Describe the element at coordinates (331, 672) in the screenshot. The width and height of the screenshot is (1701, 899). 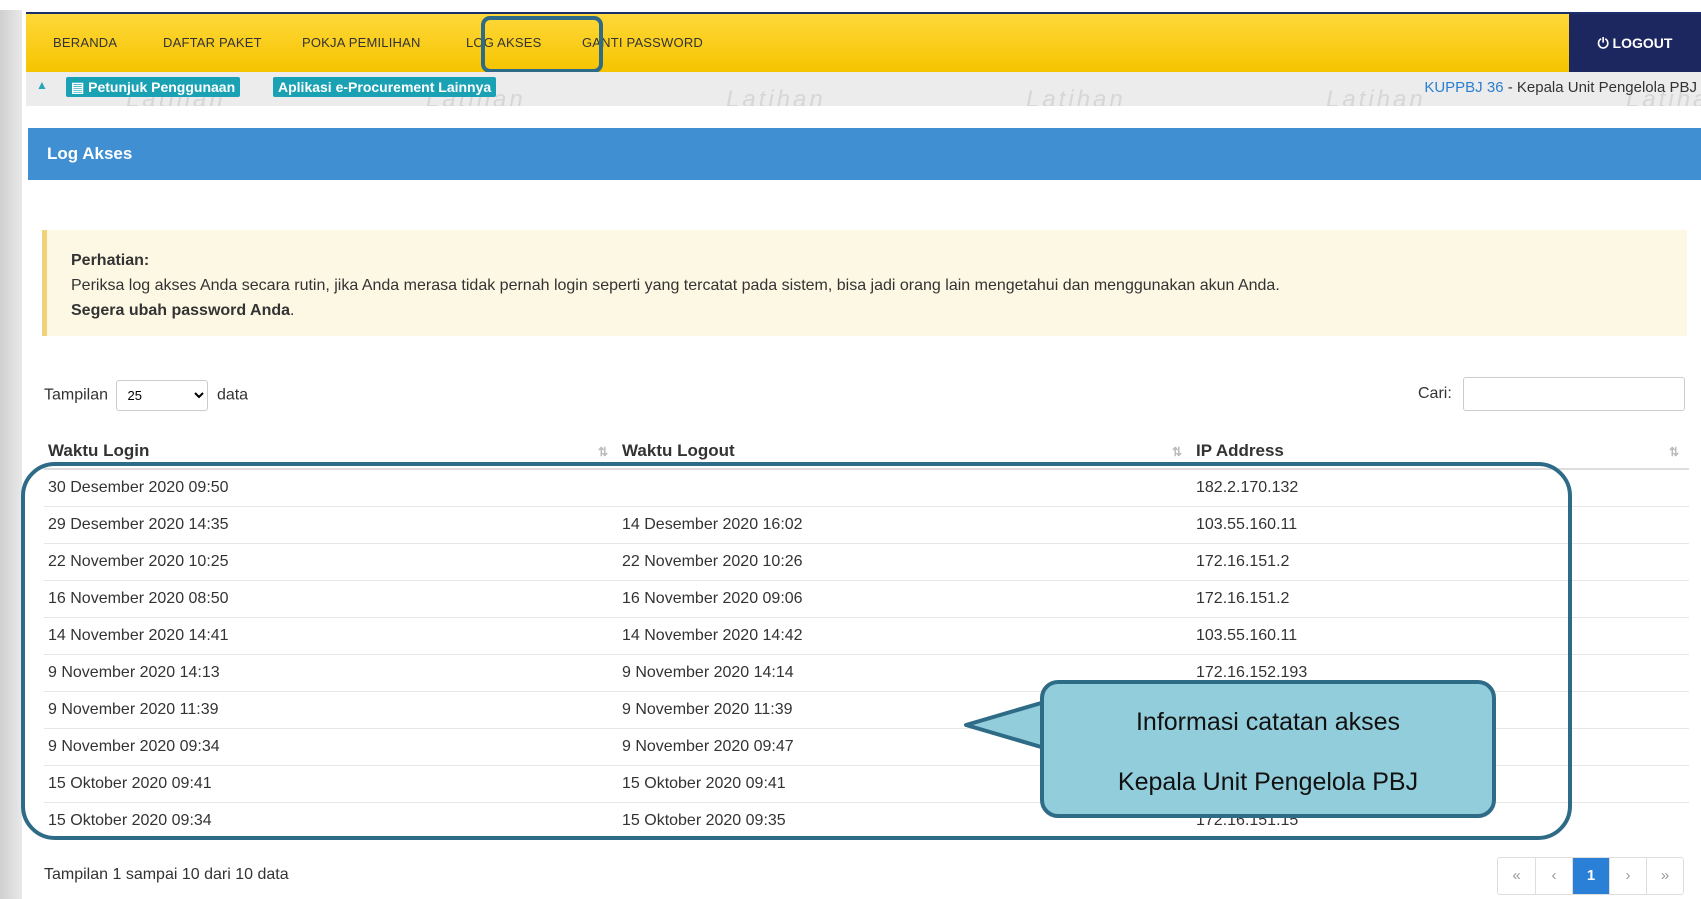
I see `cell-waktu-login: 9 November 2020 14:13` at that location.